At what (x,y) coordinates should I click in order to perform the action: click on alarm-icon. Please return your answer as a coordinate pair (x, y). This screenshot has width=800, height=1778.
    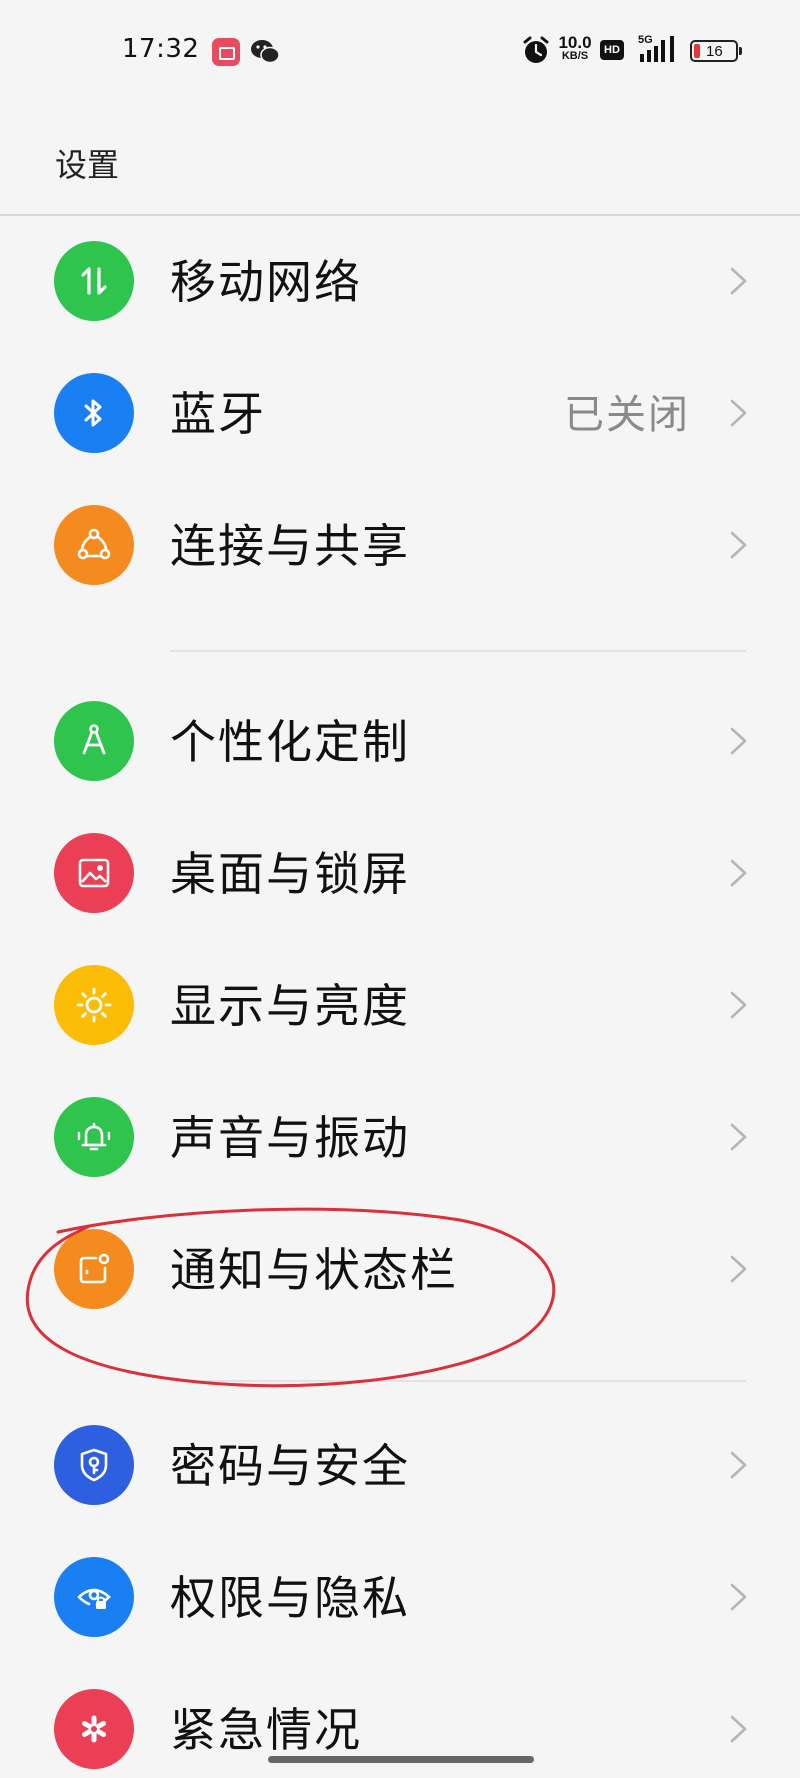
    Looking at the image, I should click on (536, 49).